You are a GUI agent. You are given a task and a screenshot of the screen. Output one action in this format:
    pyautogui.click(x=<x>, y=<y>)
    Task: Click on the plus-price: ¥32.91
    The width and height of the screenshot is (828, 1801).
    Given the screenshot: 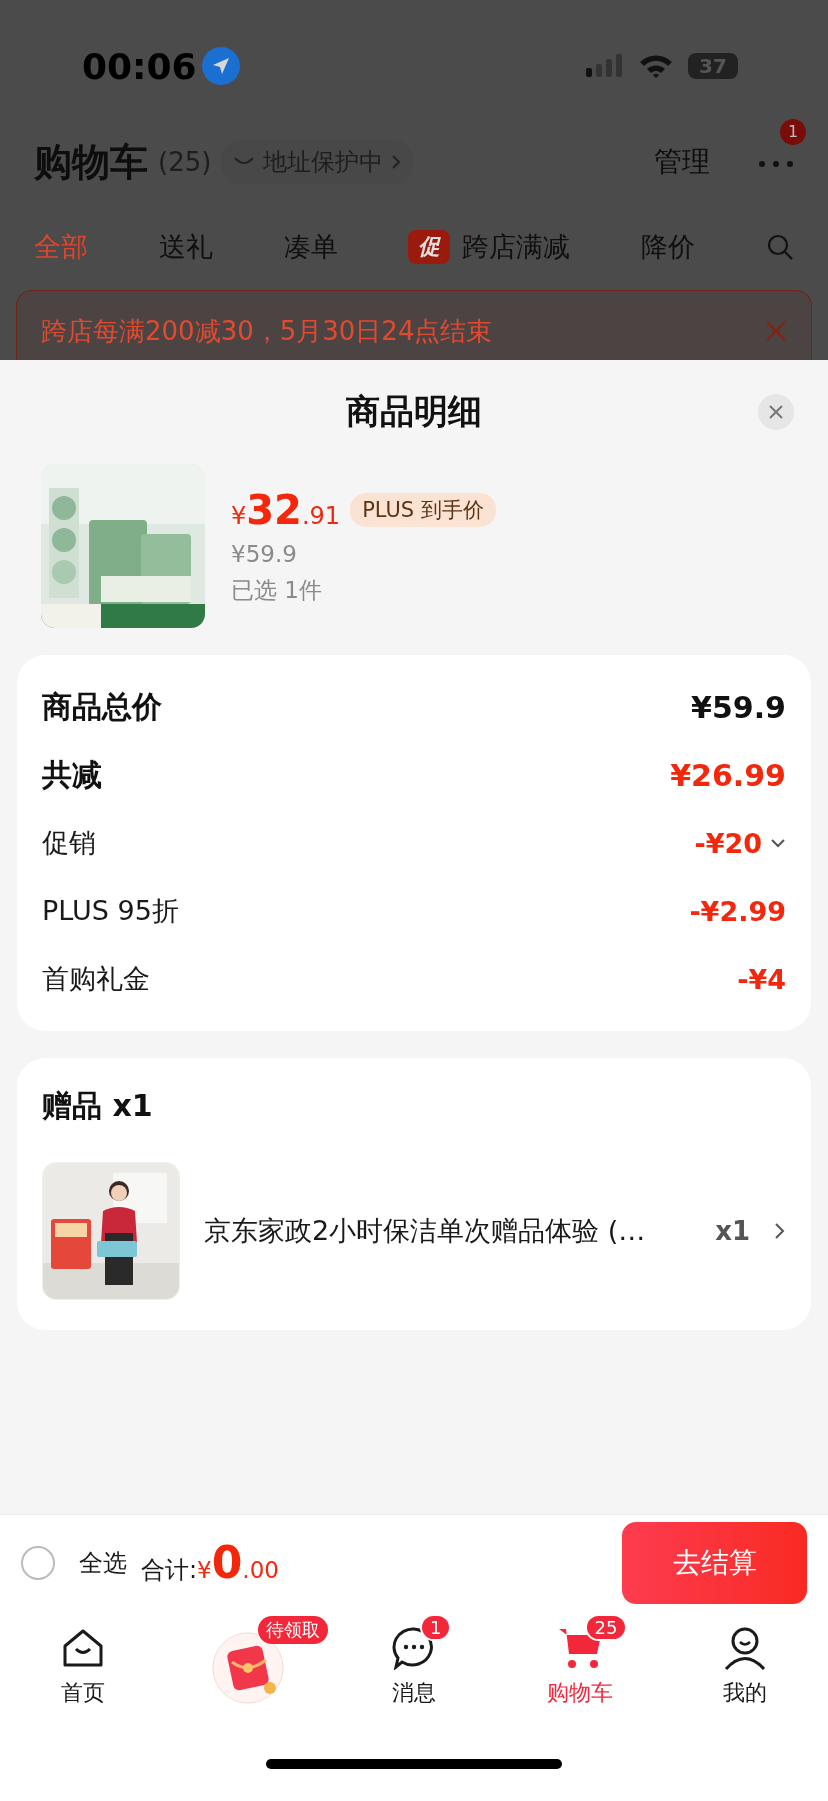 What is the action you would take?
    pyautogui.click(x=286, y=509)
    